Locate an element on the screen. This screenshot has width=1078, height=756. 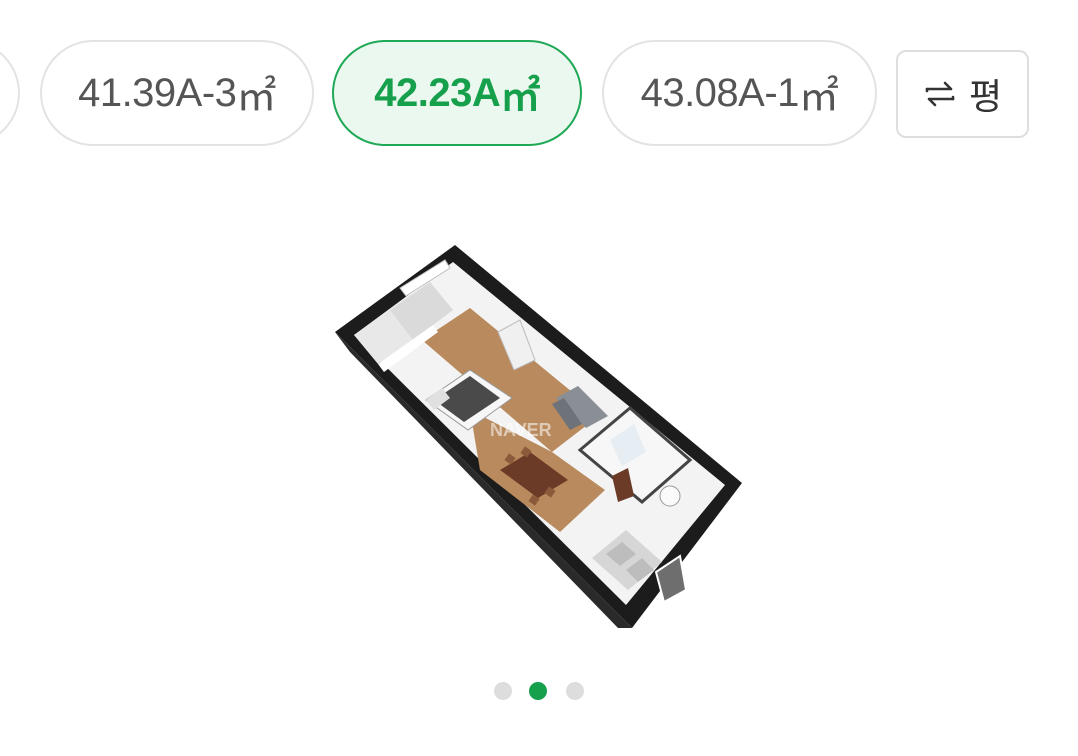
area-tab-label: 42.23A is located at coordinates (437, 92).